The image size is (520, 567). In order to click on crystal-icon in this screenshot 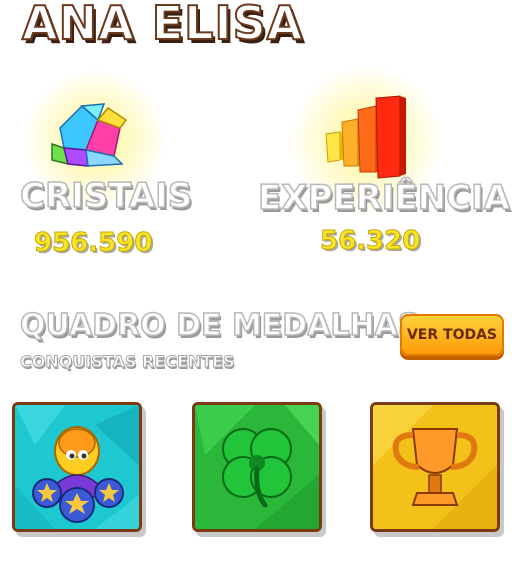, I will do `click(89, 135)`.